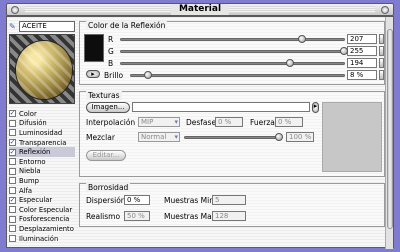 This screenshot has height=252, width=400. I want to click on vertical-scrollbar, so click(389, 133).